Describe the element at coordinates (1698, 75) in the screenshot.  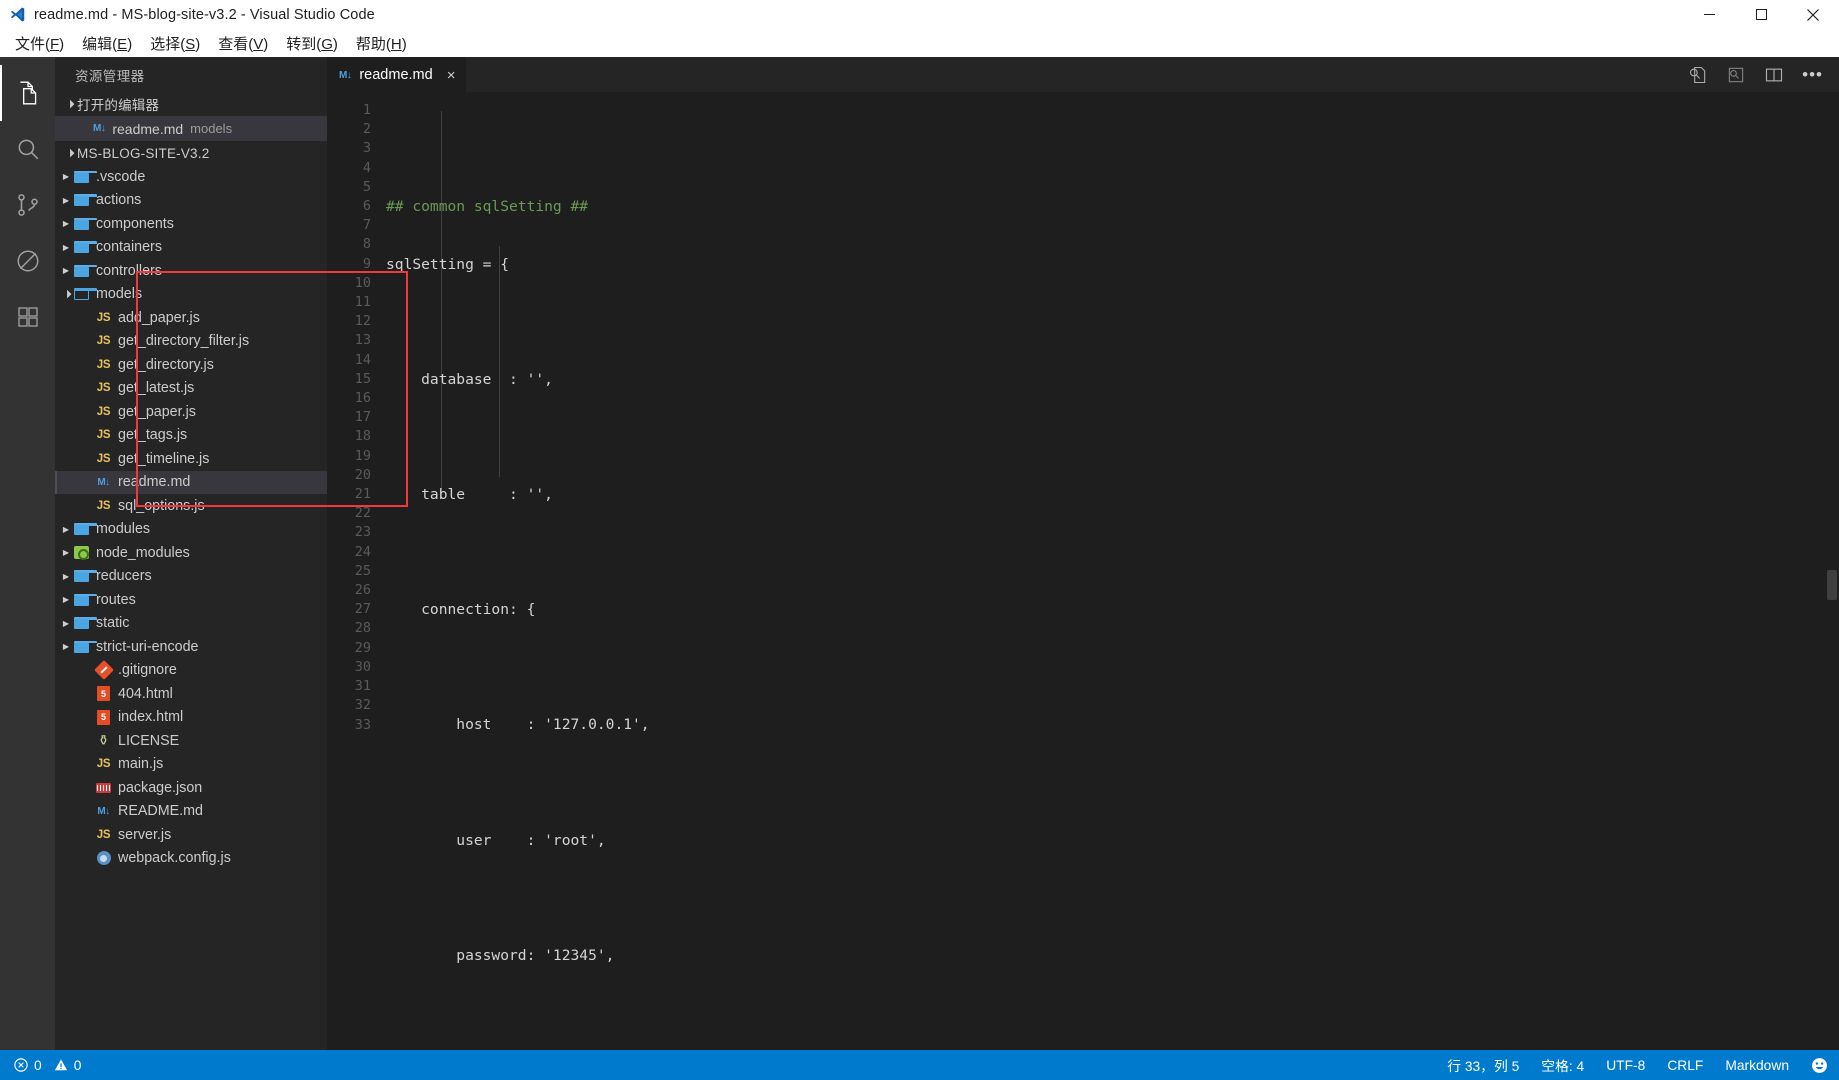
I see `open-preview-icon` at that location.